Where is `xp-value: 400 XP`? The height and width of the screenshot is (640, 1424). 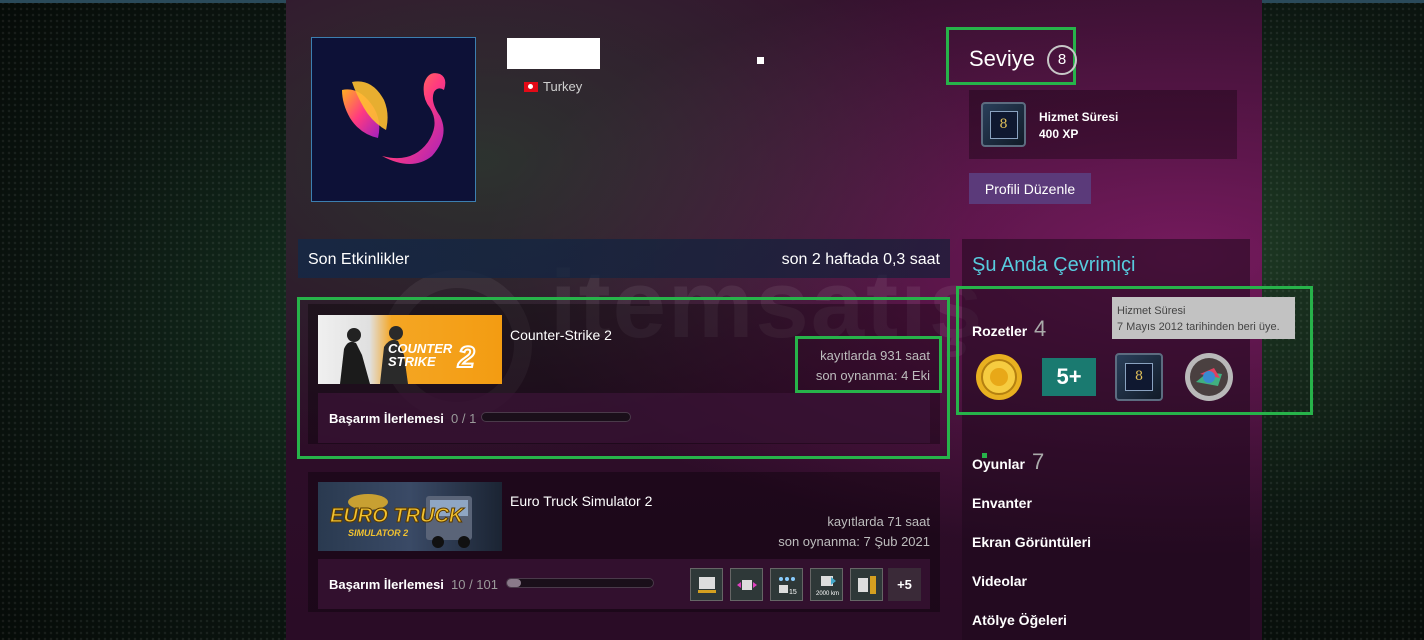
xp-value: 400 XP is located at coordinates (1059, 134).